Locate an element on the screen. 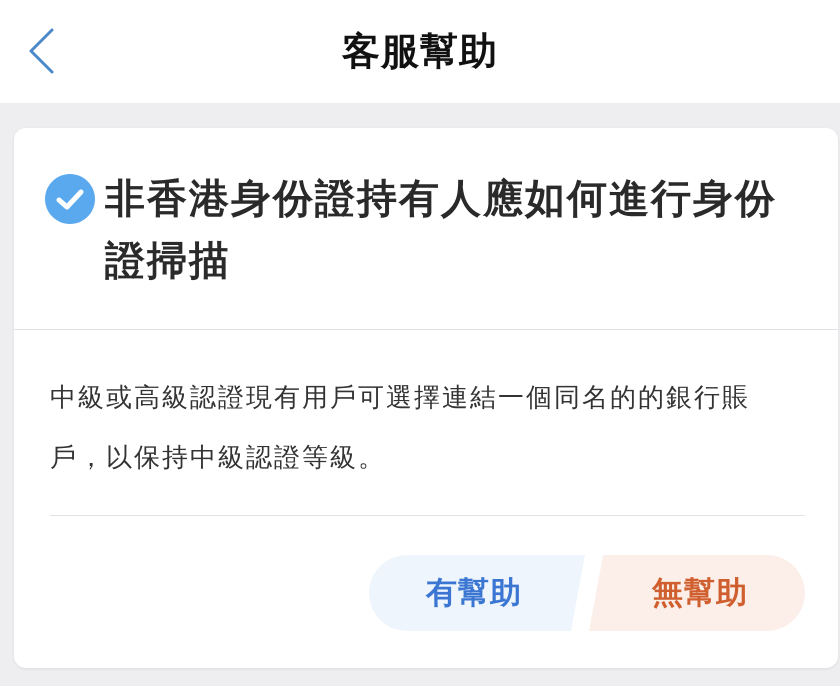  check-circle-icon is located at coordinates (70, 199).